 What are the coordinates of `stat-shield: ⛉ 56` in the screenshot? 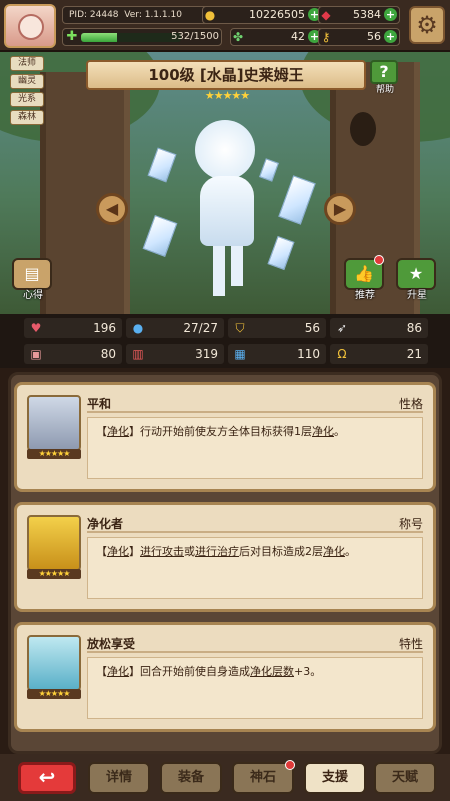 It's located at (277, 328).